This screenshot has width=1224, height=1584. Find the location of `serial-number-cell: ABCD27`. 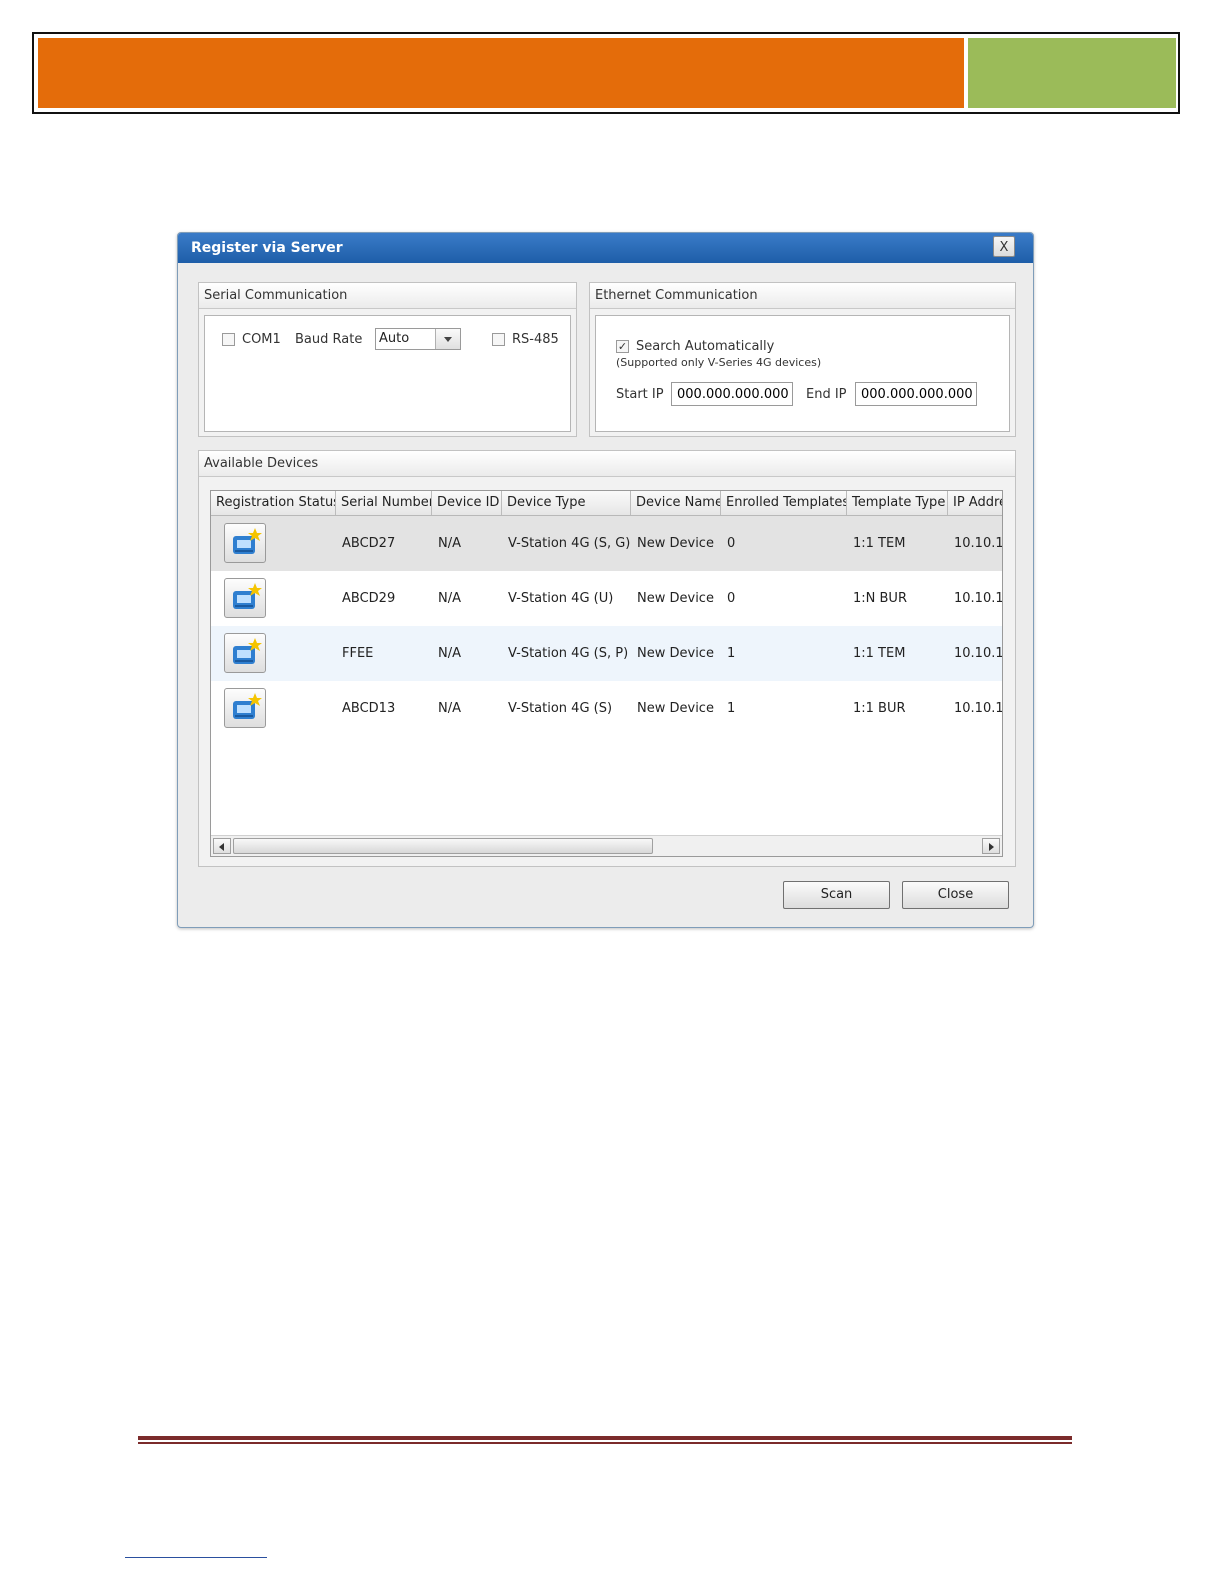

serial-number-cell: ABCD27 is located at coordinates (369, 543).